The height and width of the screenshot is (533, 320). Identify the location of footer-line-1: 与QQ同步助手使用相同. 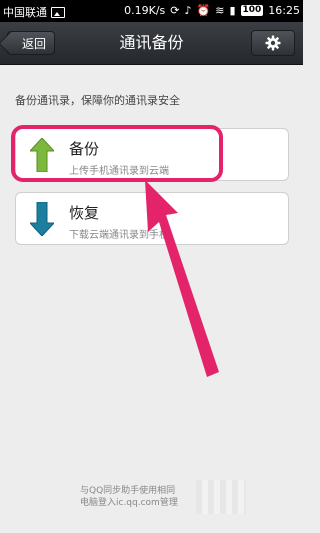
(128, 491).